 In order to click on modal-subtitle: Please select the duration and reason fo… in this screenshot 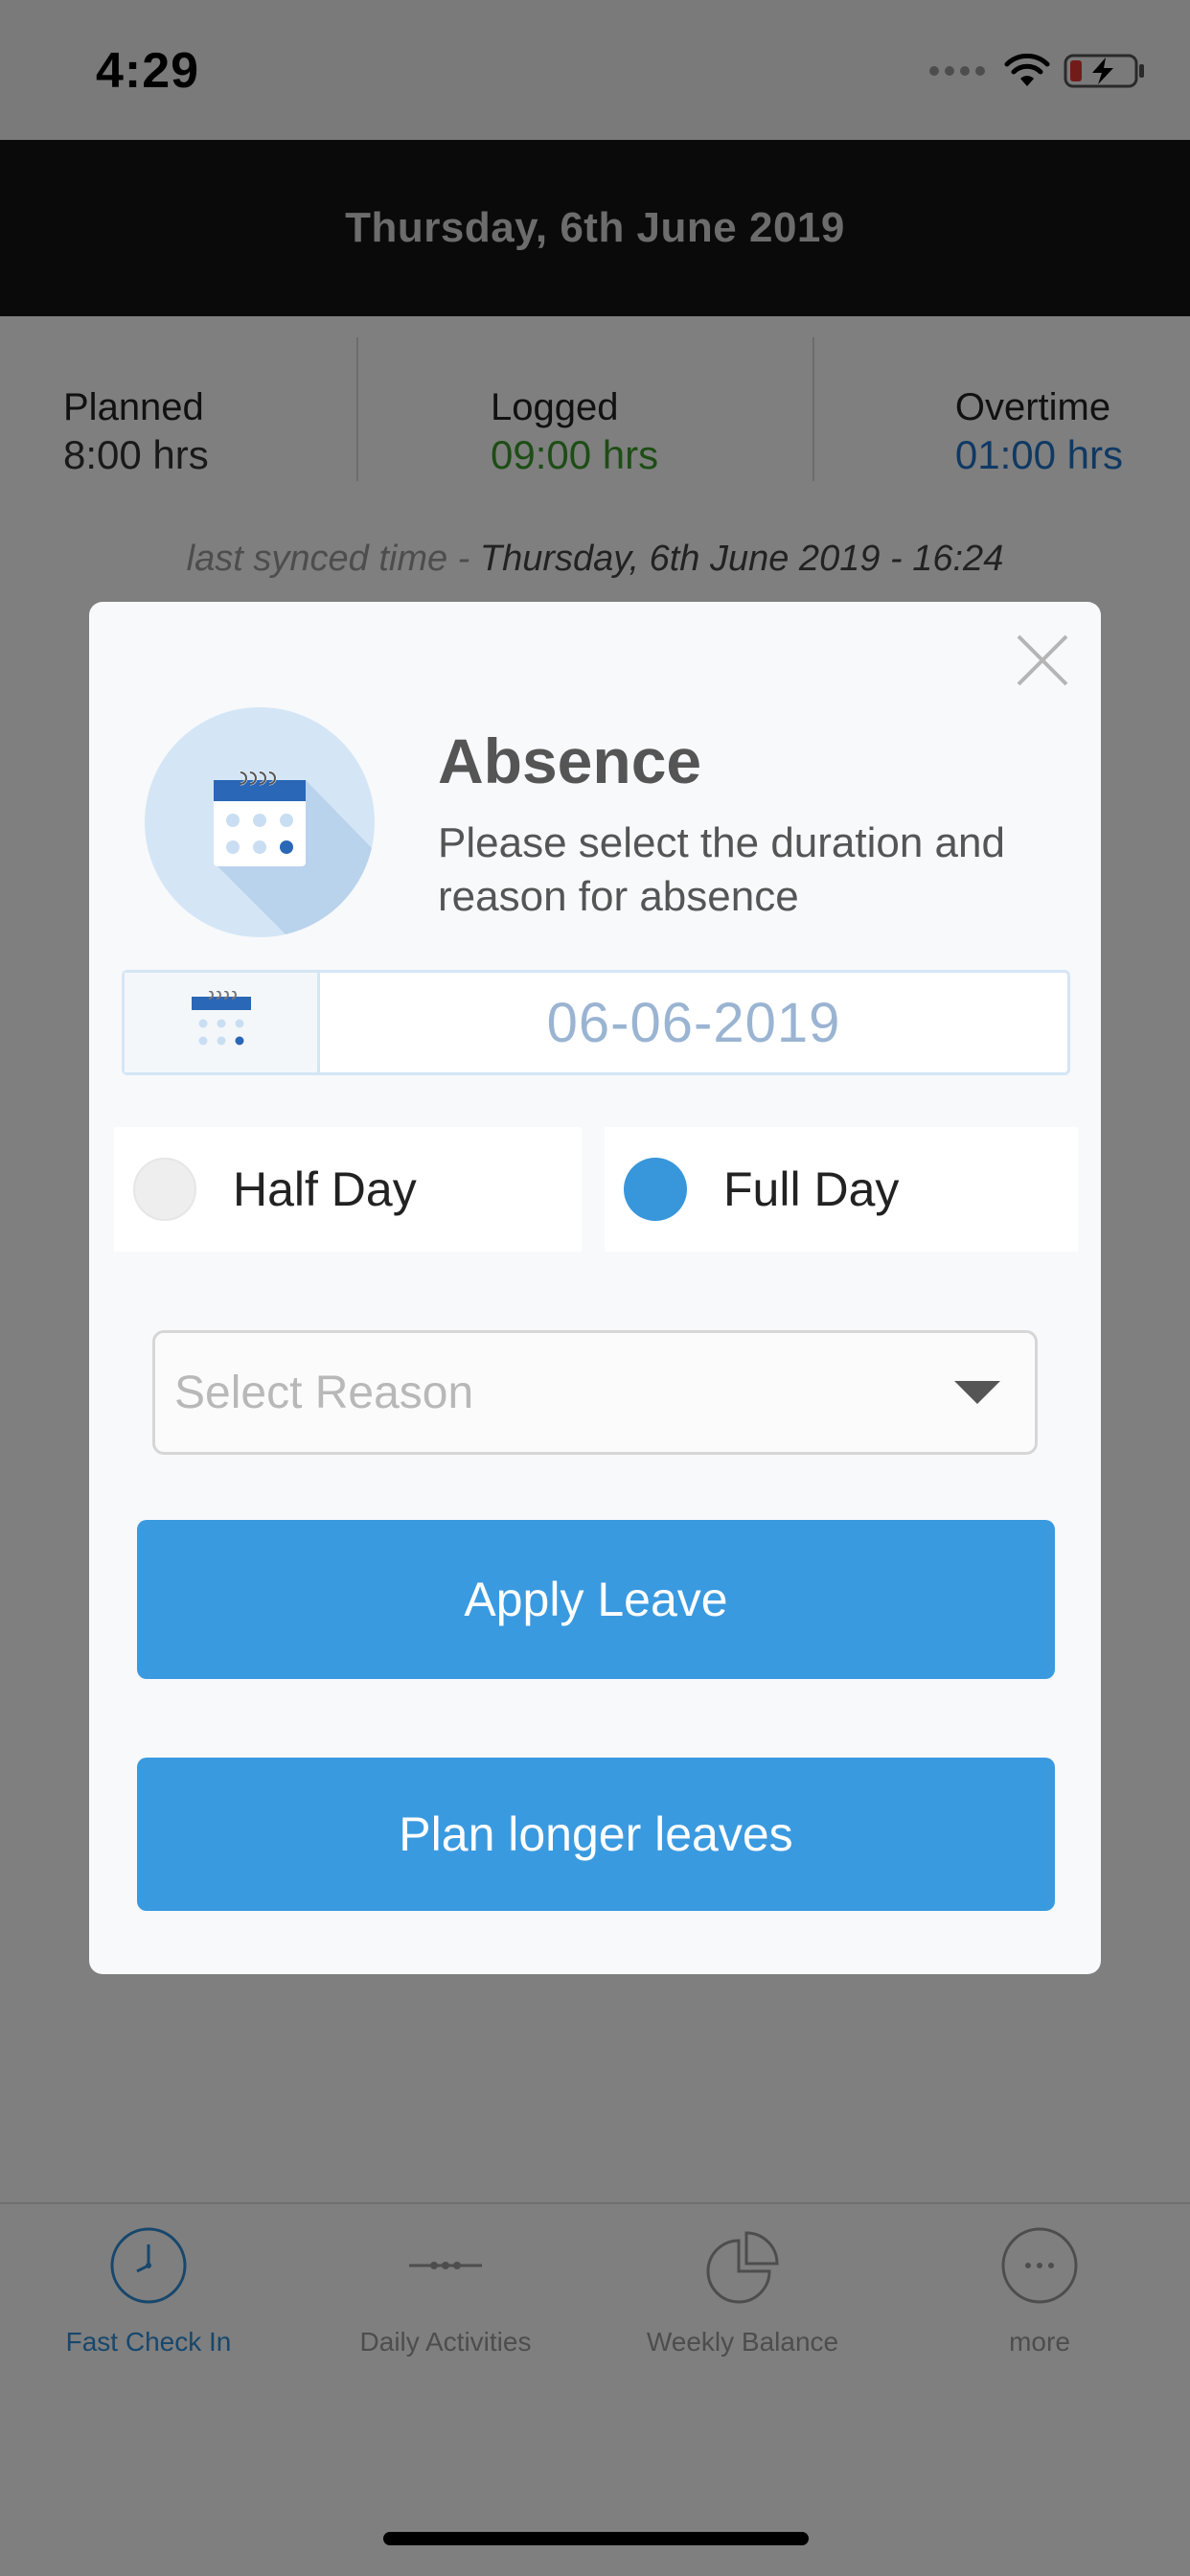, I will do `click(722, 869)`.